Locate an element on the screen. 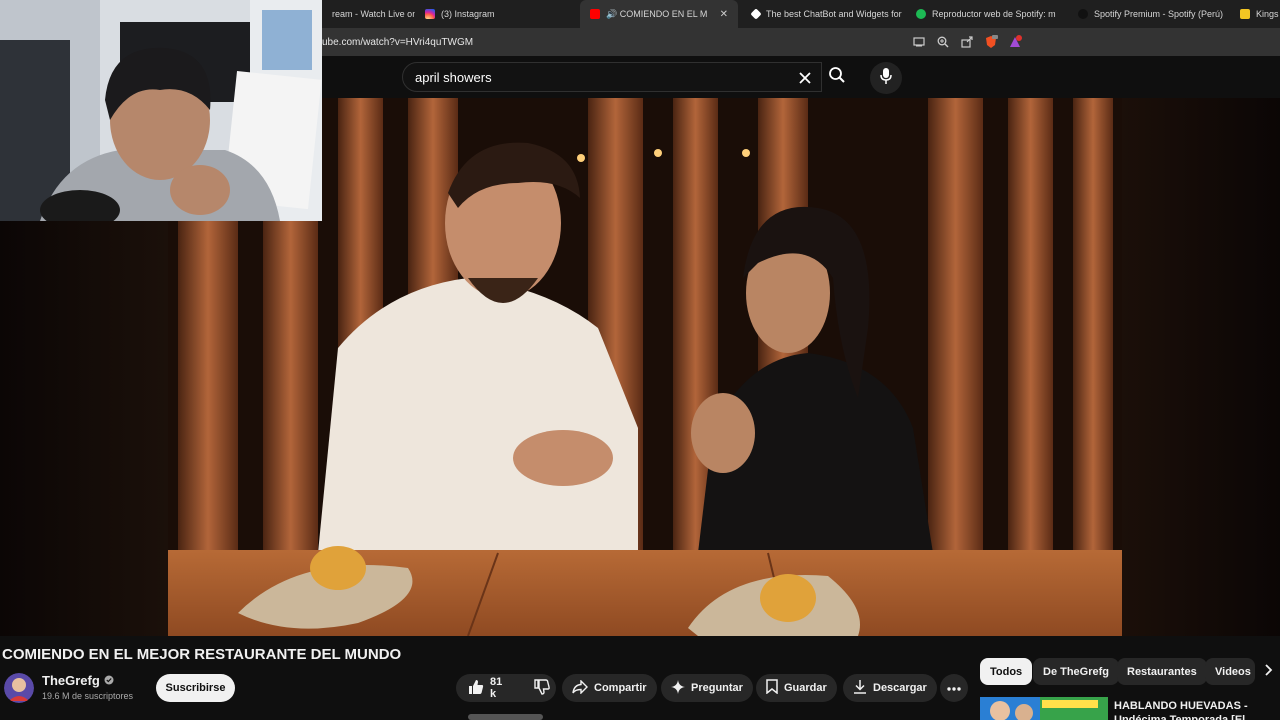 Image resolution: width=1280 pixels, height=720 pixels. like-dislike-group: 81 k is located at coordinates (506, 688).